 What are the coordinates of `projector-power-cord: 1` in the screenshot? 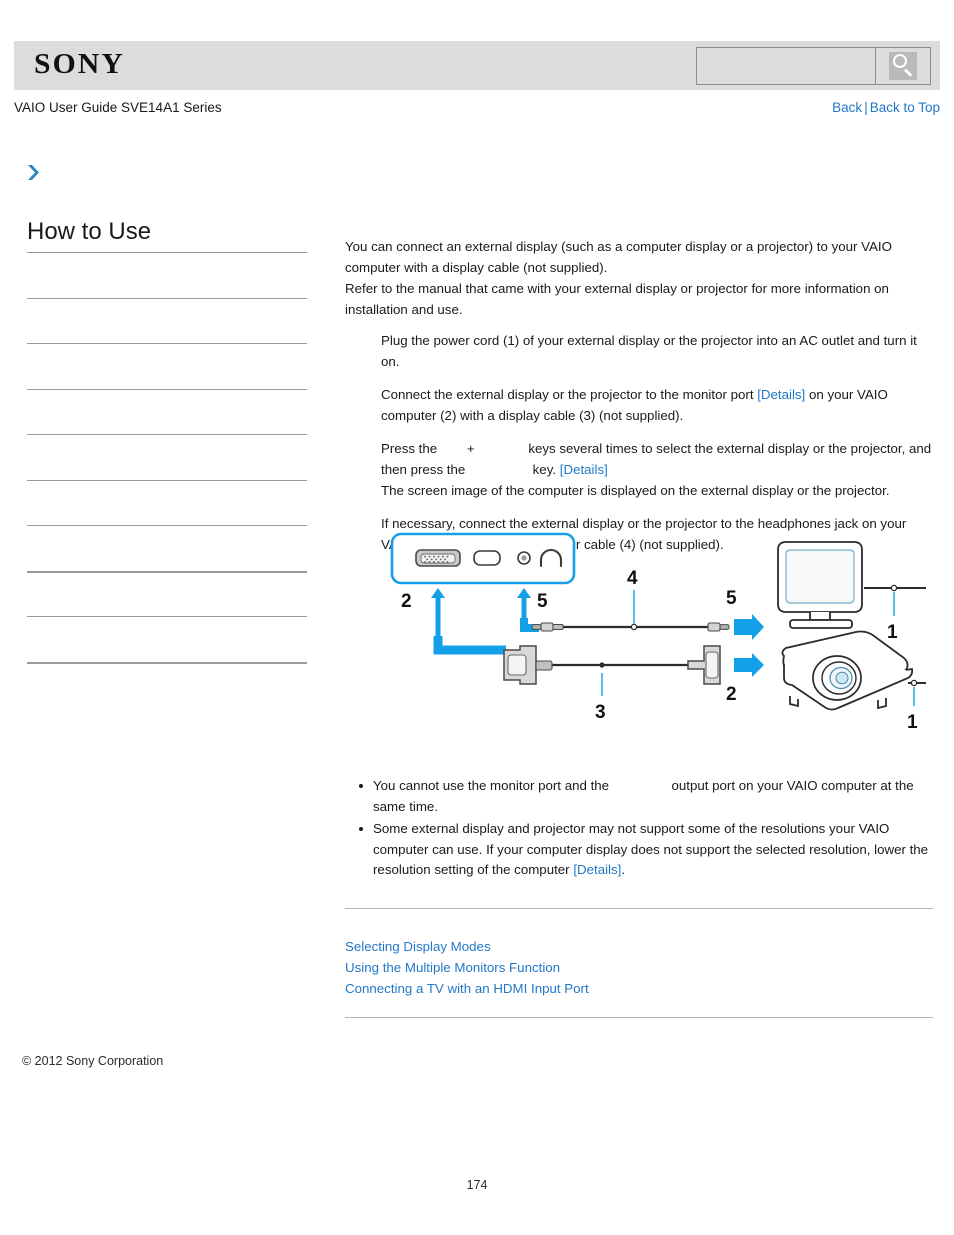 It's located at (916, 706).